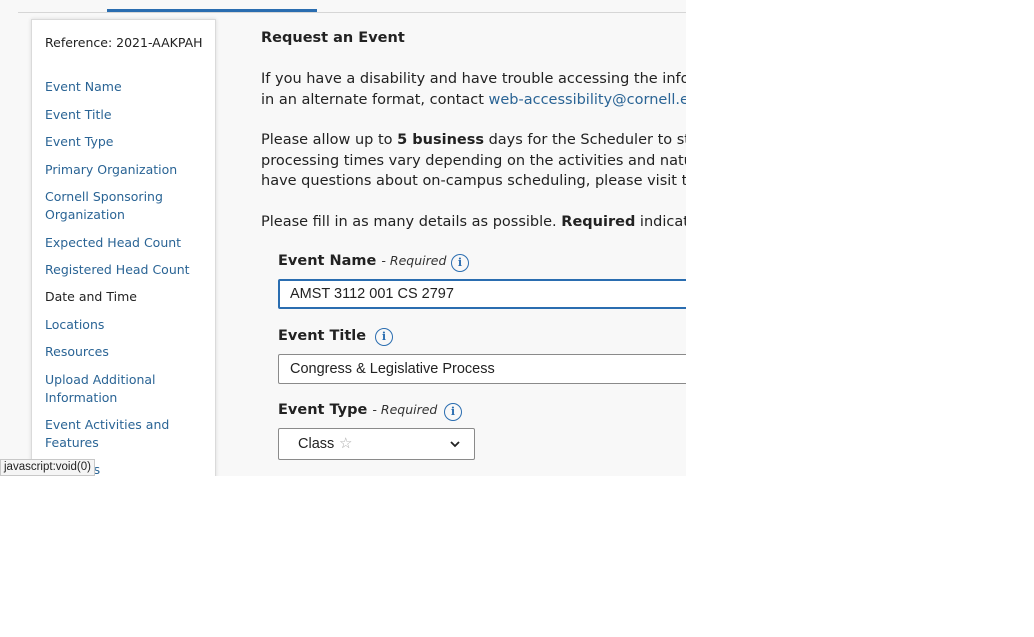  What do you see at coordinates (362, 261) in the screenshot?
I see `event-name-label: Event Name - Required` at bounding box center [362, 261].